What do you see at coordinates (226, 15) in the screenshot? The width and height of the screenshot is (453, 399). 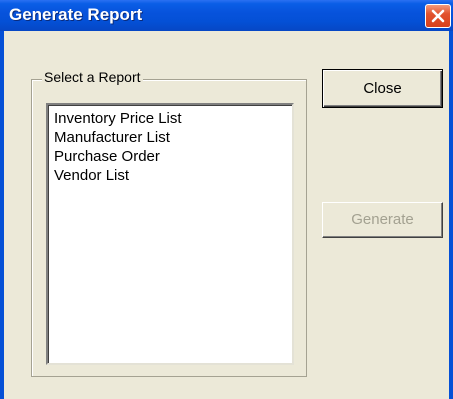 I see `title-bar: Generate Report` at bounding box center [226, 15].